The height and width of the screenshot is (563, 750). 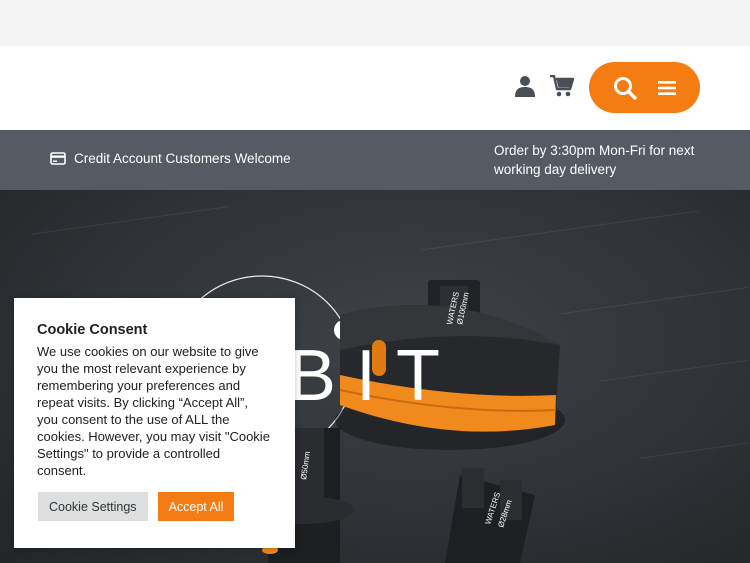 I want to click on hero-title-text: BIT, so click(x=374, y=376).